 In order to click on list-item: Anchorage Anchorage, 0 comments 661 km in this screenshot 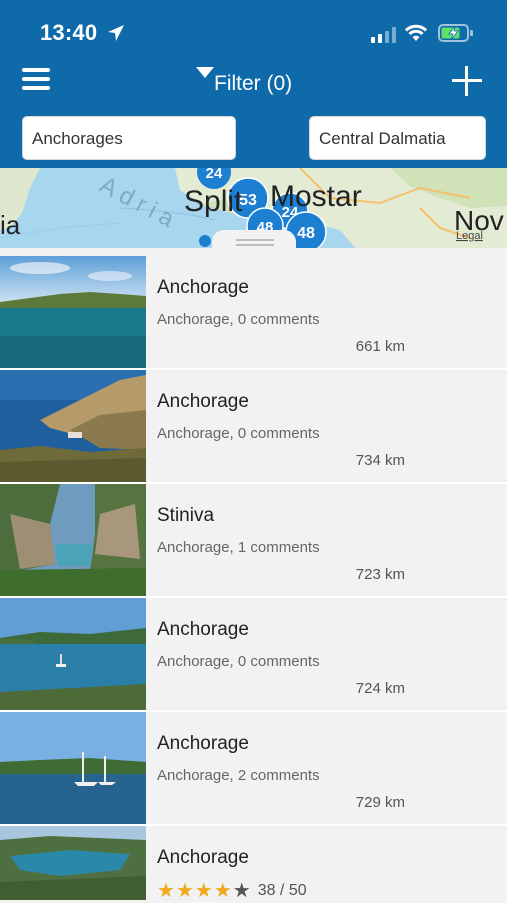, I will do `click(253, 313)`.